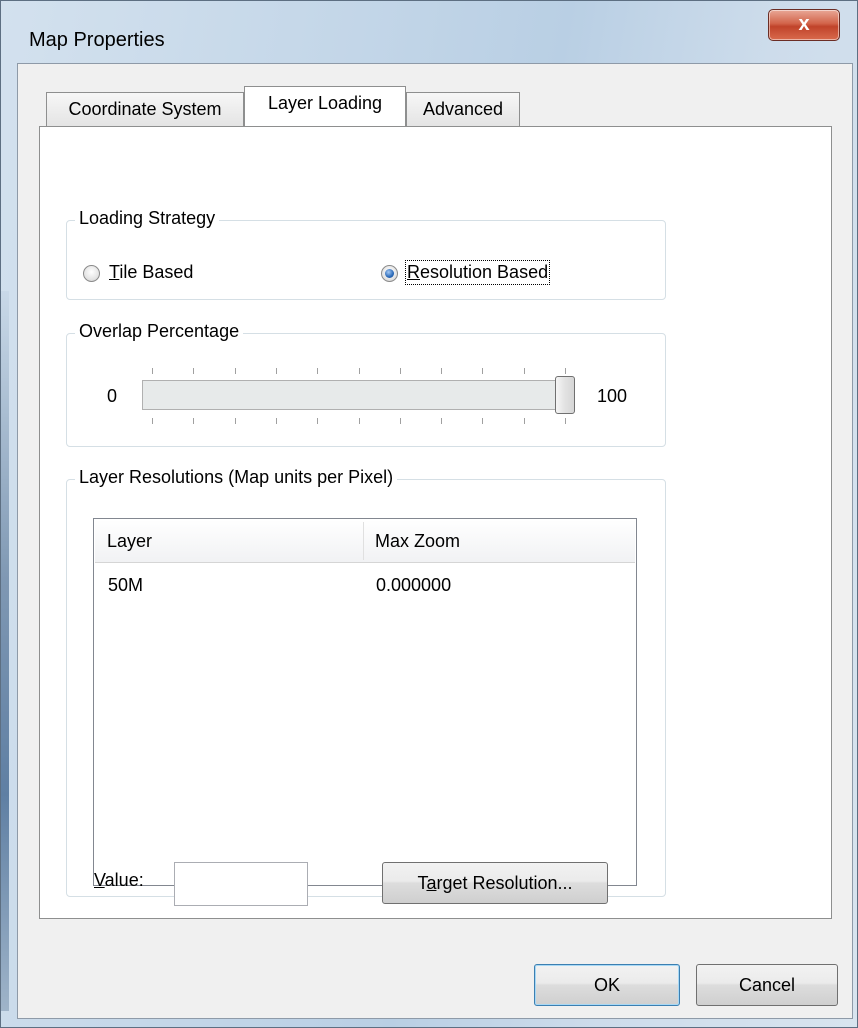 The width and height of the screenshot is (858, 1028). Describe the element at coordinates (414, 585) in the screenshot. I see `max-zoom-cell: 0.000000` at that location.